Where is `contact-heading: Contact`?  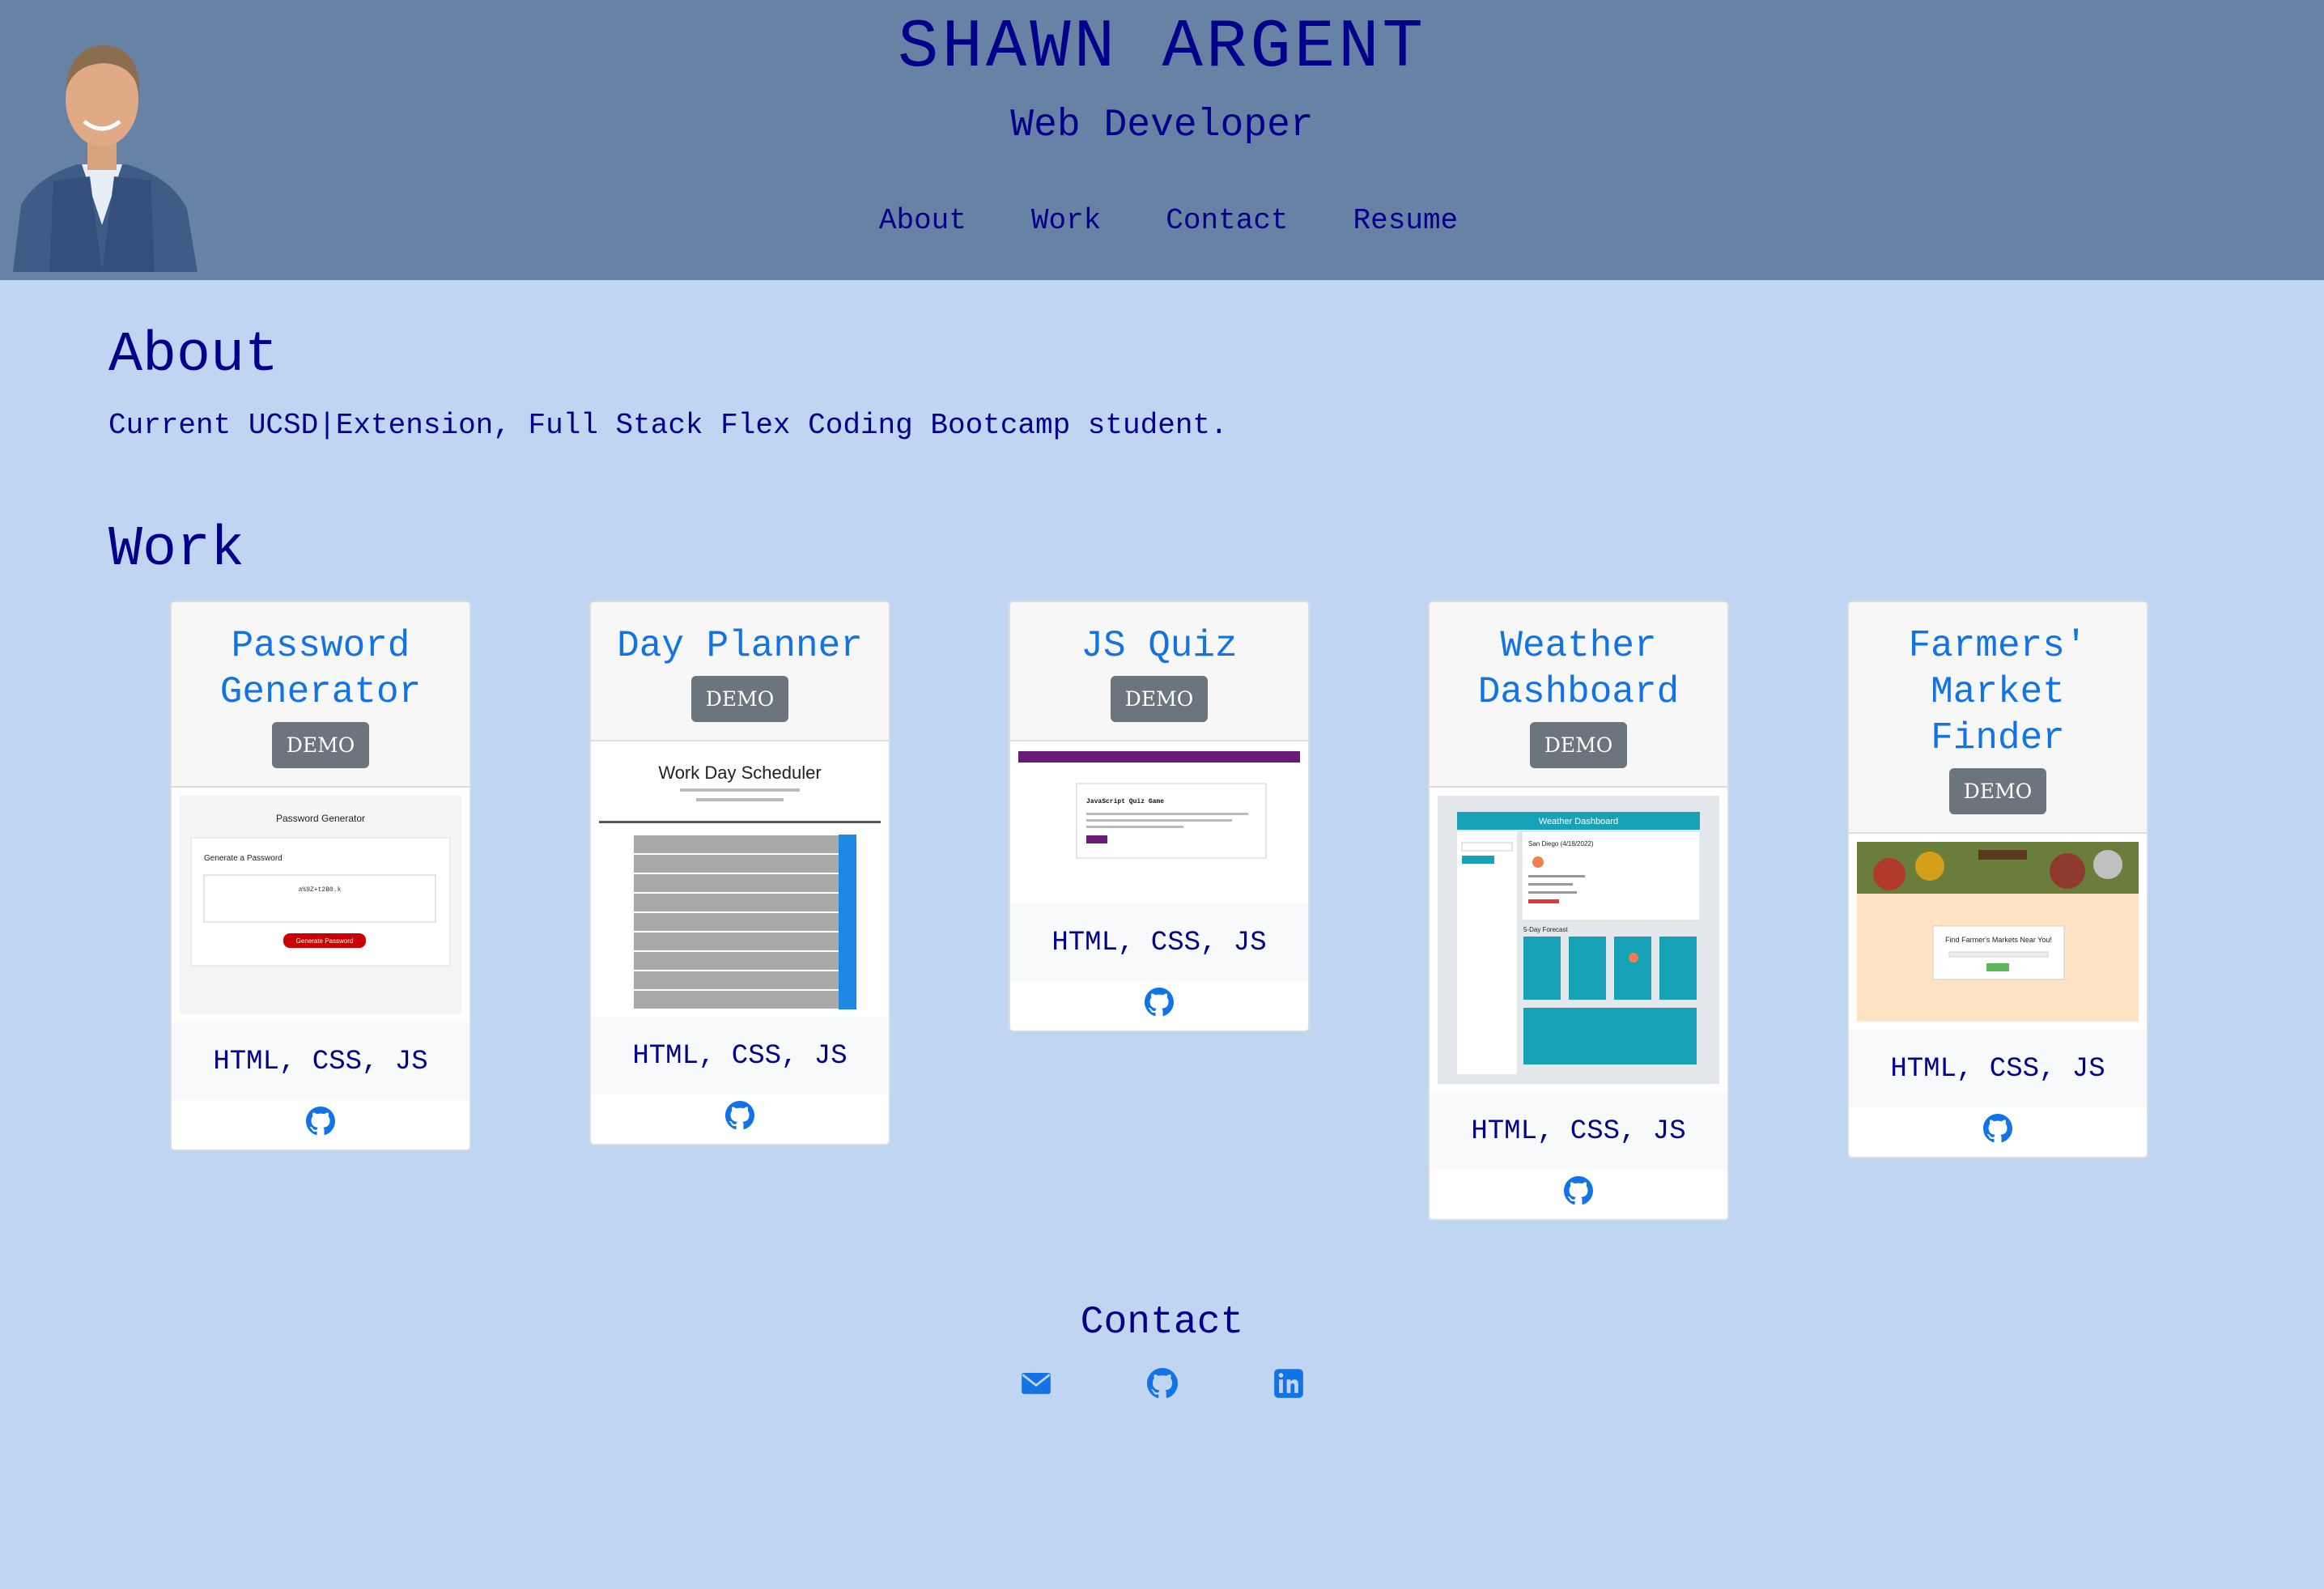 contact-heading: Contact is located at coordinates (1162, 1323).